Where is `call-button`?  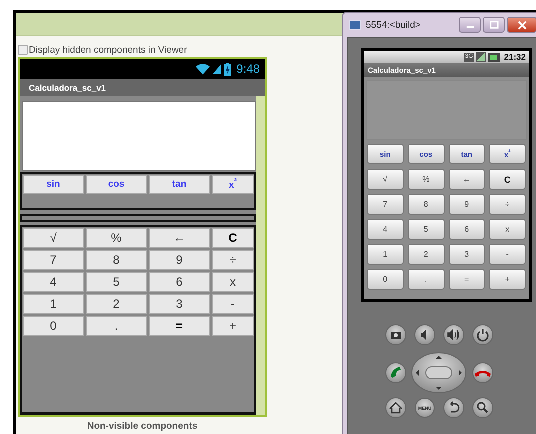
call-button is located at coordinates (396, 373).